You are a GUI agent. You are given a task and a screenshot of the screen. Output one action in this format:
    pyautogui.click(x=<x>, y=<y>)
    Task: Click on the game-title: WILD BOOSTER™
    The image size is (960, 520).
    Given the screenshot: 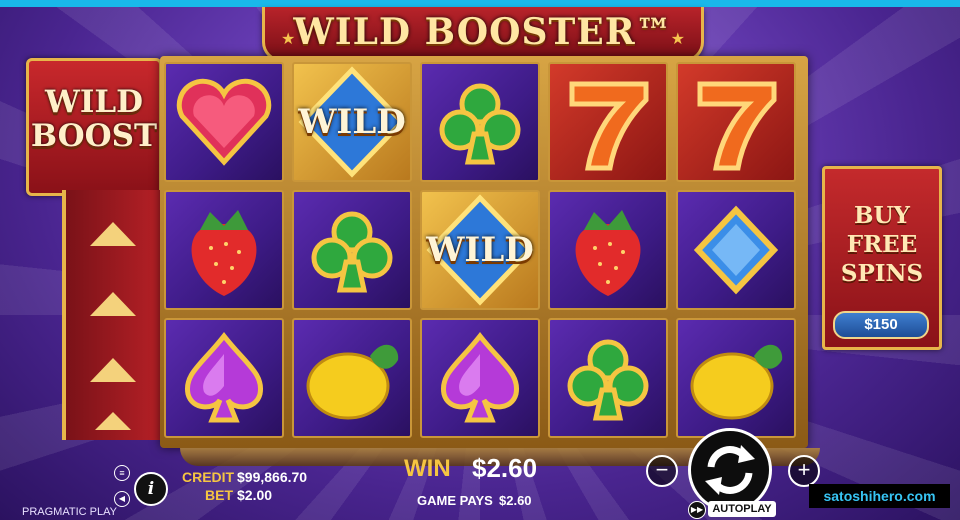 What is the action you would take?
    pyautogui.click(x=483, y=32)
    